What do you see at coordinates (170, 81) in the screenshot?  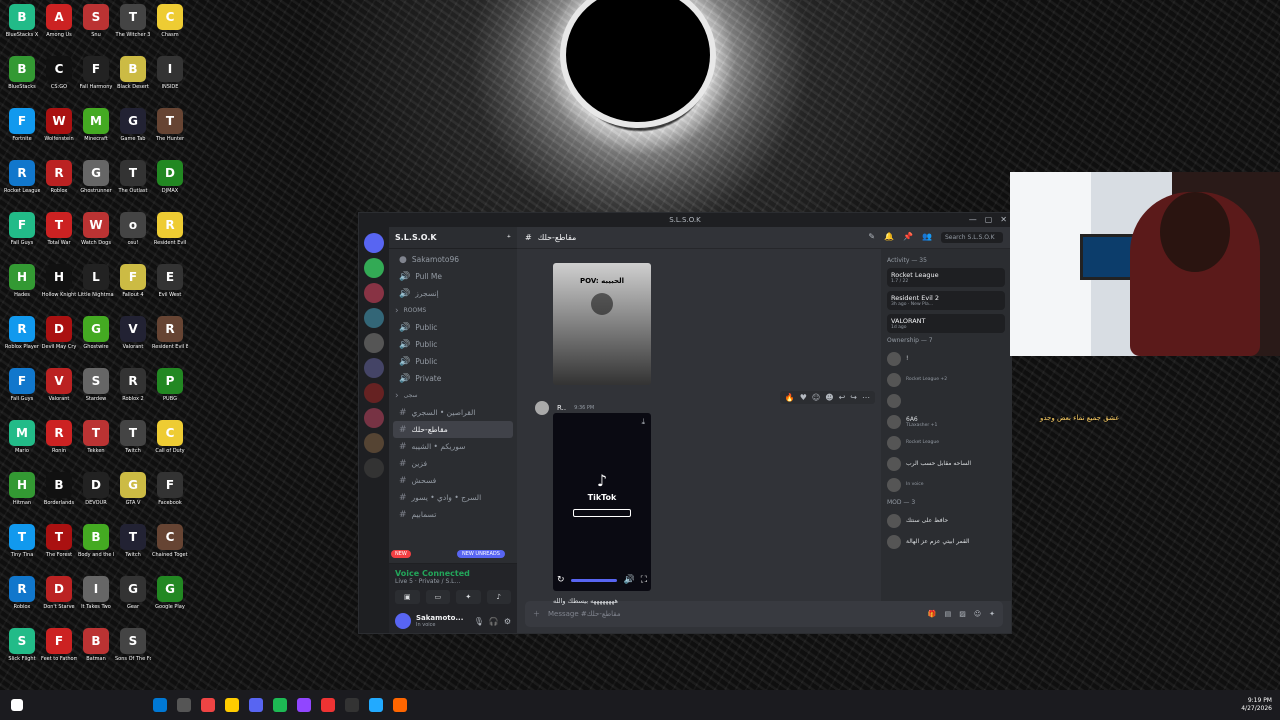 I see `desktop-shortcut-icon: I INSIDE` at bounding box center [170, 81].